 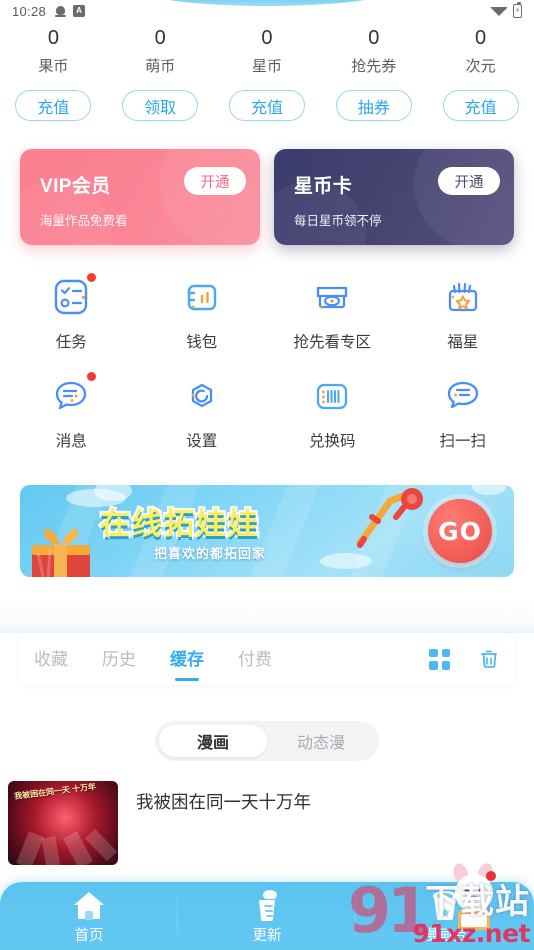 What do you see at coordinates (480, 105) in the screenshot?
I see `currency-action-button-dimension: 充值` at bounding box center [480, 105].